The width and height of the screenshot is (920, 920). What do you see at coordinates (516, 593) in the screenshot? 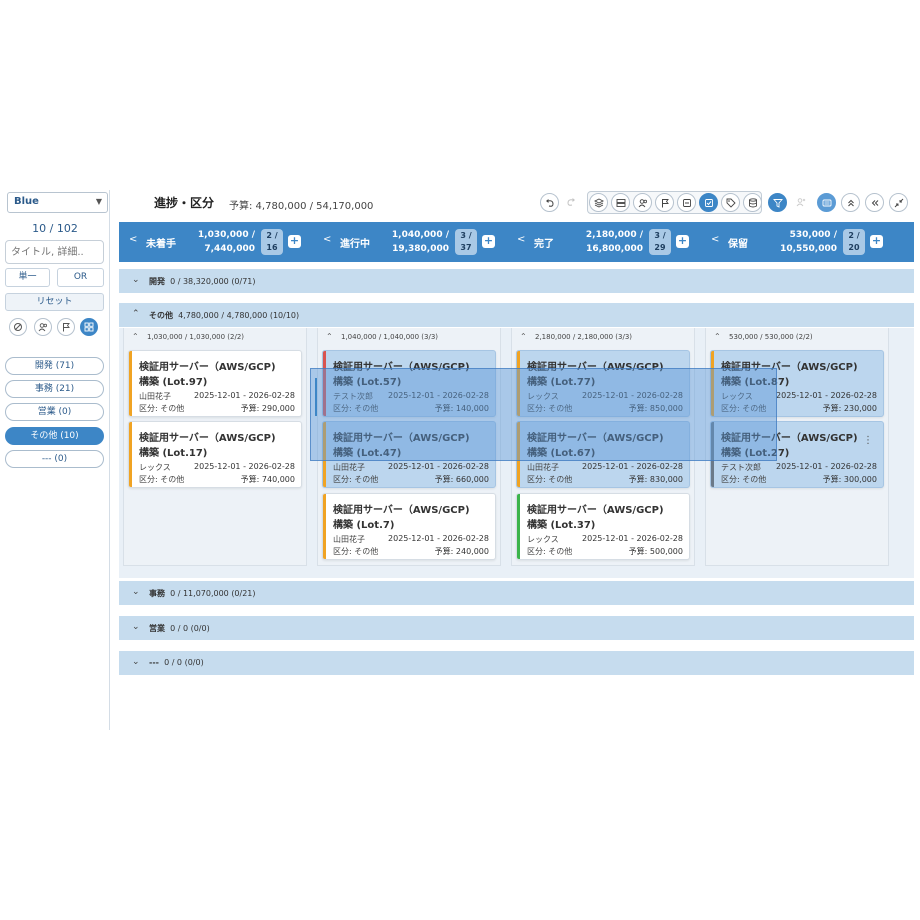
I see `group-office: ⌄ 事務 0 / 11,070,000 (0/21)` at bounding box center [516, 593].